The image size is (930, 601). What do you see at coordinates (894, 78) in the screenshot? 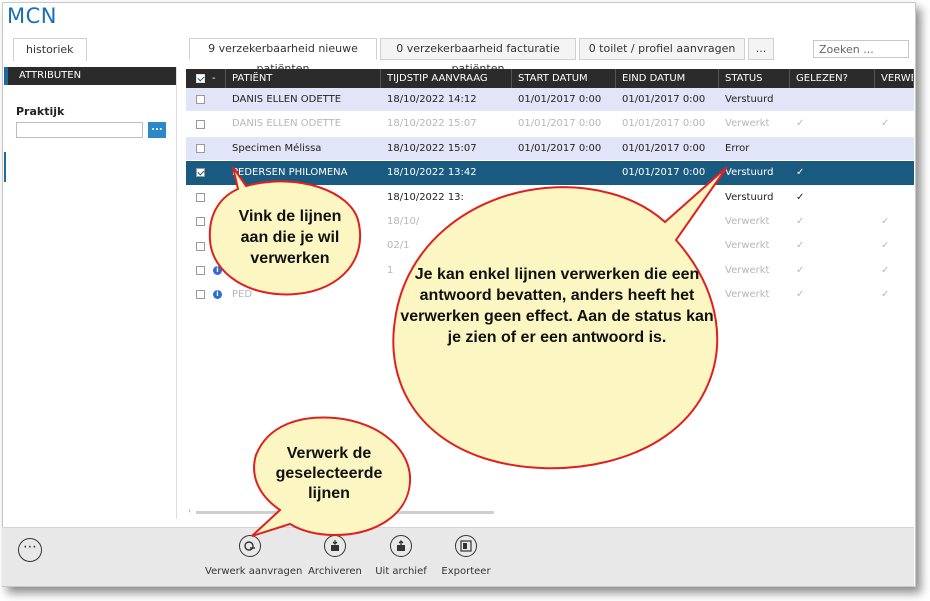
I see `header-verwerkt: VERWE` at bounding box center [894, 78].